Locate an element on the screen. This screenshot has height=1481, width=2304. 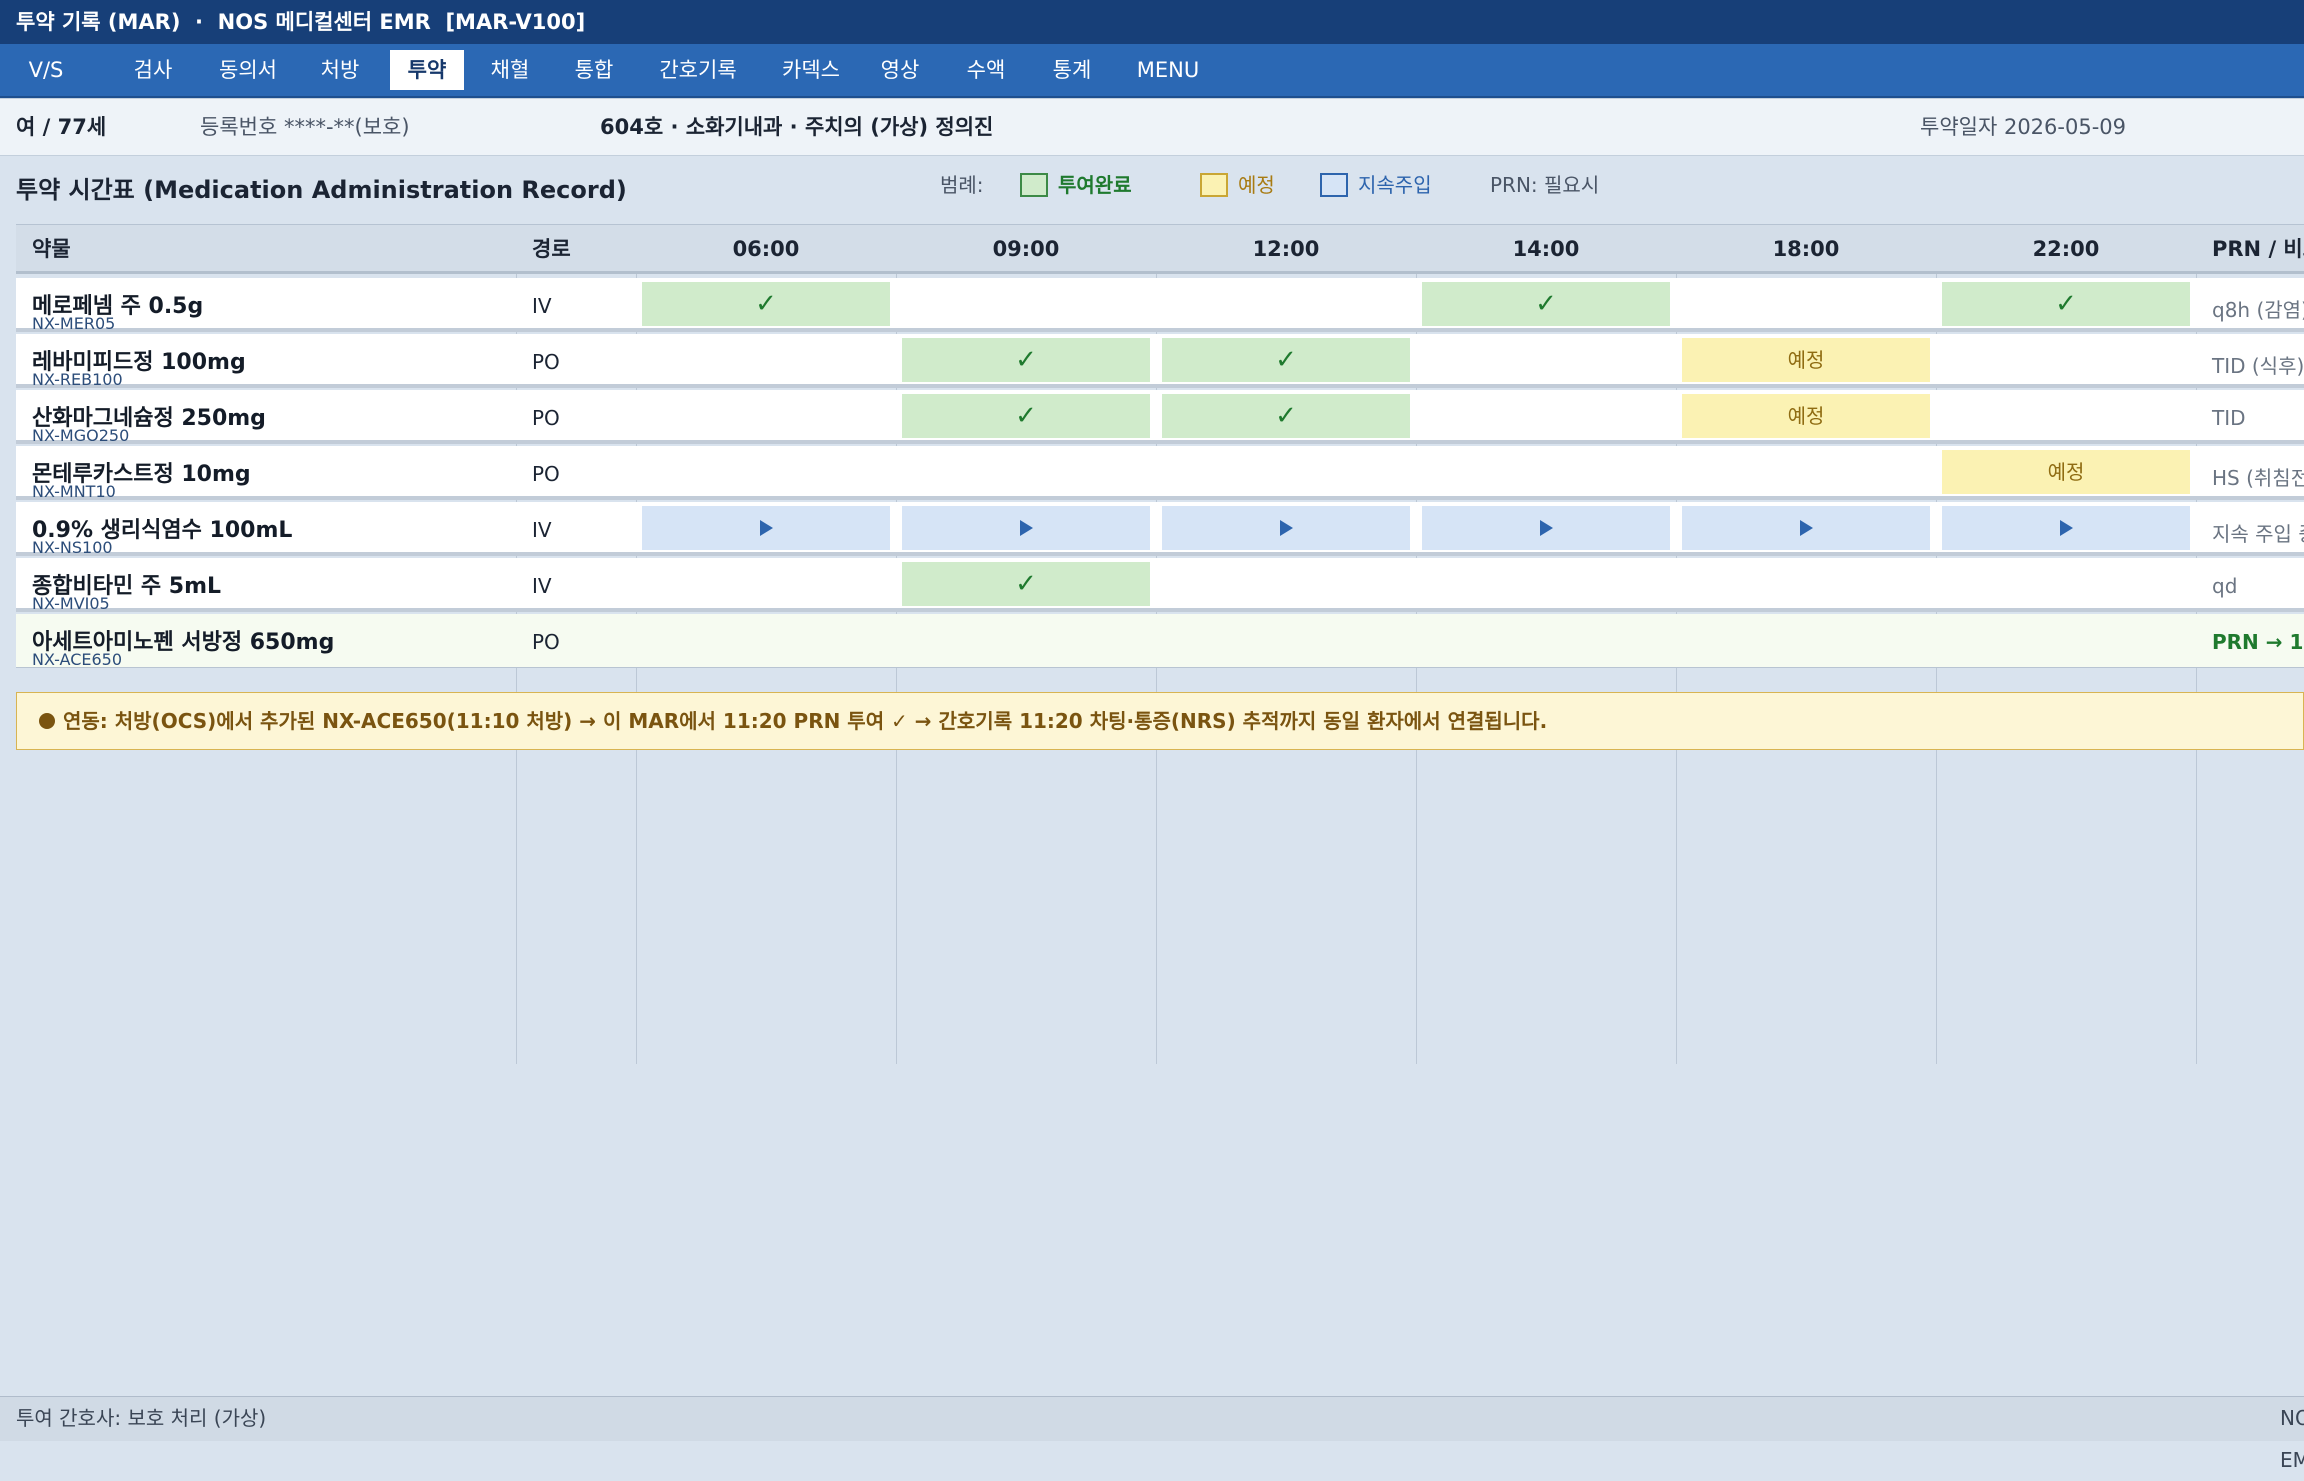
menu-consent: 동의서 is located at coordinates (248, 70).